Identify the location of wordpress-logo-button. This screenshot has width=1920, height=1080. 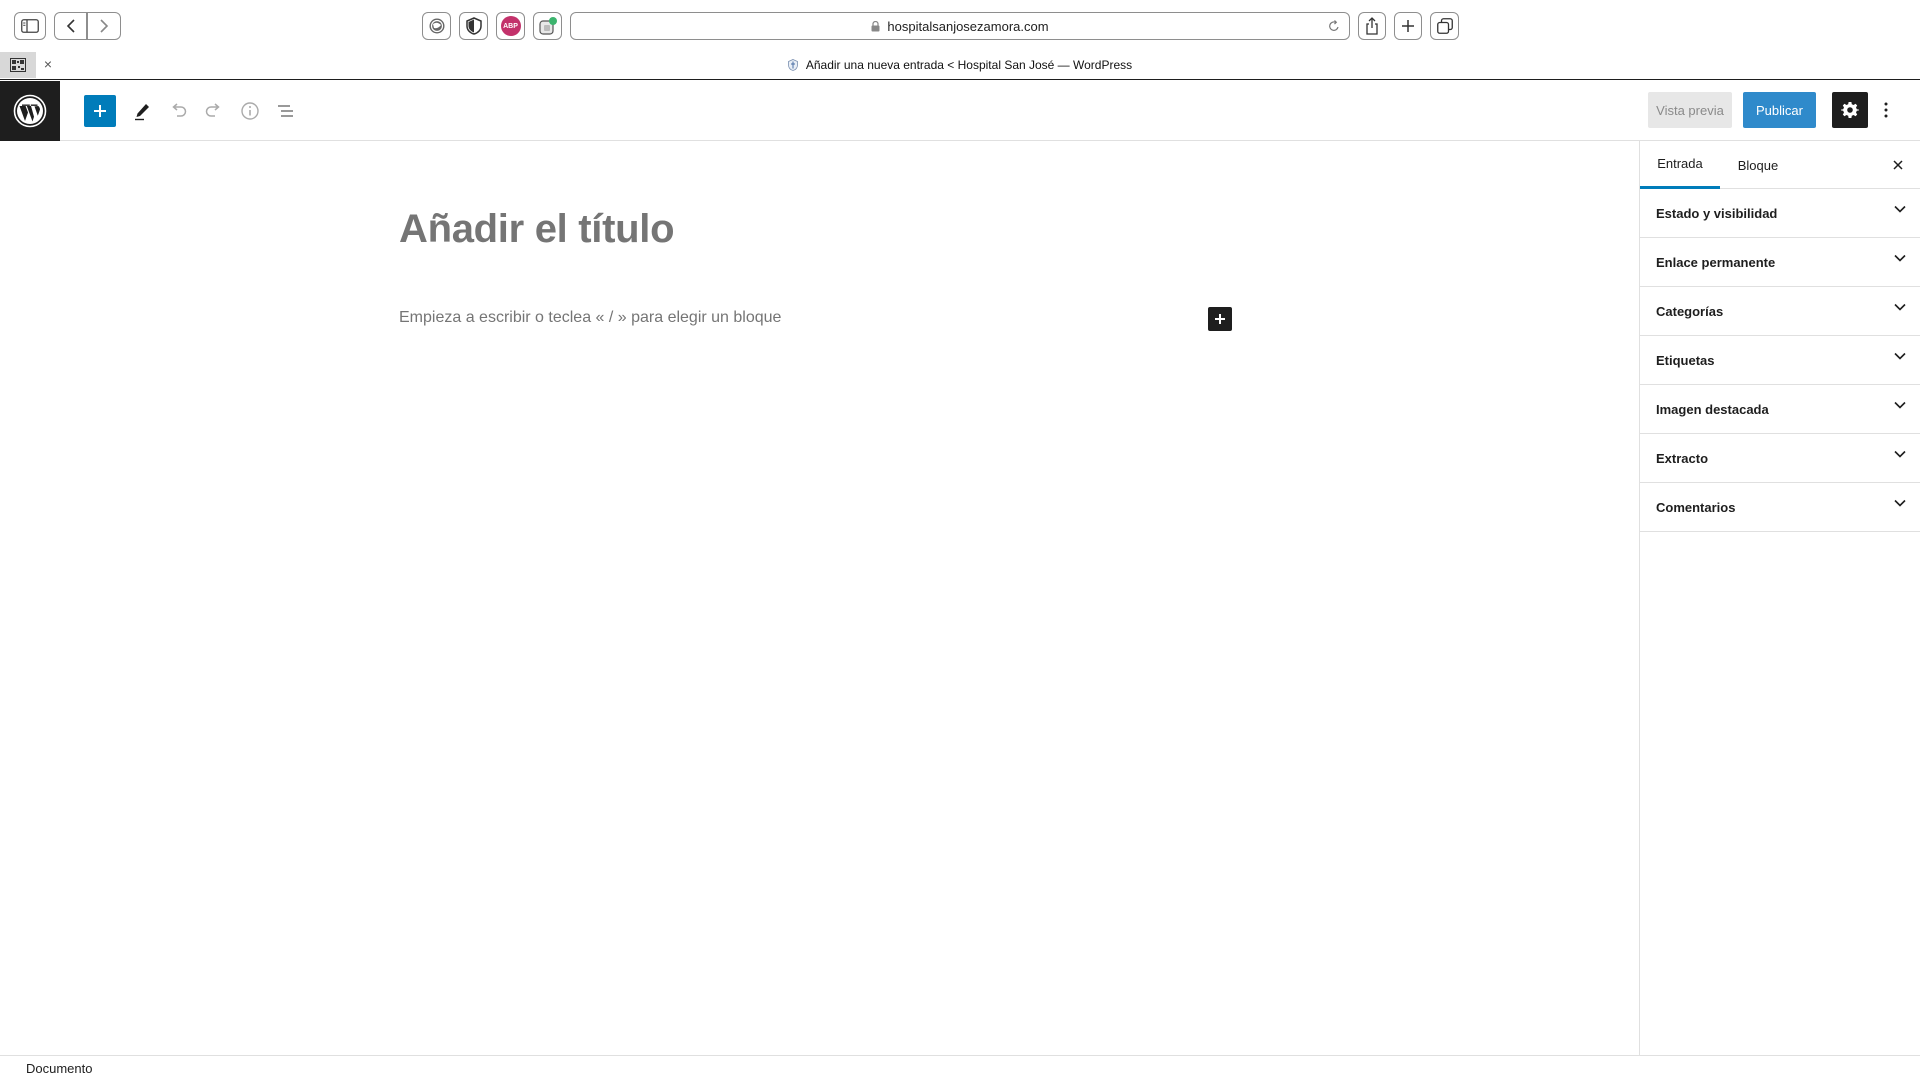
(30, 111).